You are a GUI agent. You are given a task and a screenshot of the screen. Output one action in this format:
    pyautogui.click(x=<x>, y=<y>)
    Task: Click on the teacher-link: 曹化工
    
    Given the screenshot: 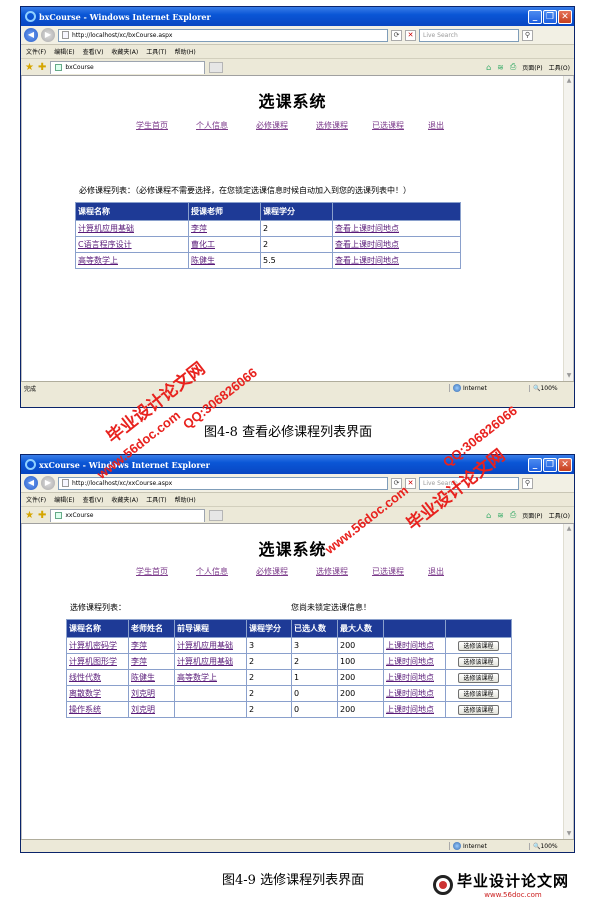 What is the action you would take?
    pyautogui.click(x=203, y=244)
    